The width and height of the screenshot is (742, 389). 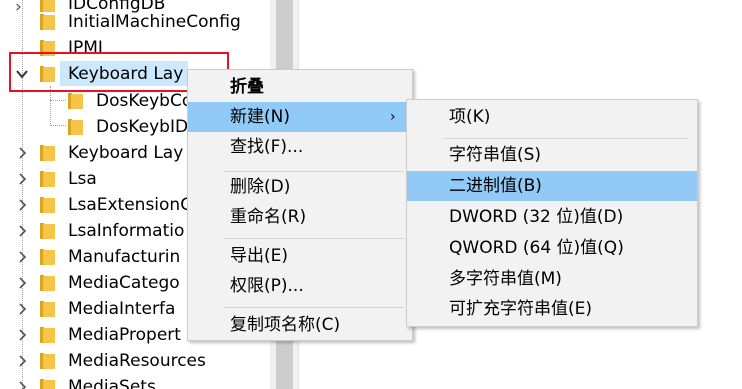 What do you see at coordinates (552, 248) in the screenshot?
I see `submenu-item-qword-value: QWORD (64 位)值(Q)` at bounding box center [552, 248].